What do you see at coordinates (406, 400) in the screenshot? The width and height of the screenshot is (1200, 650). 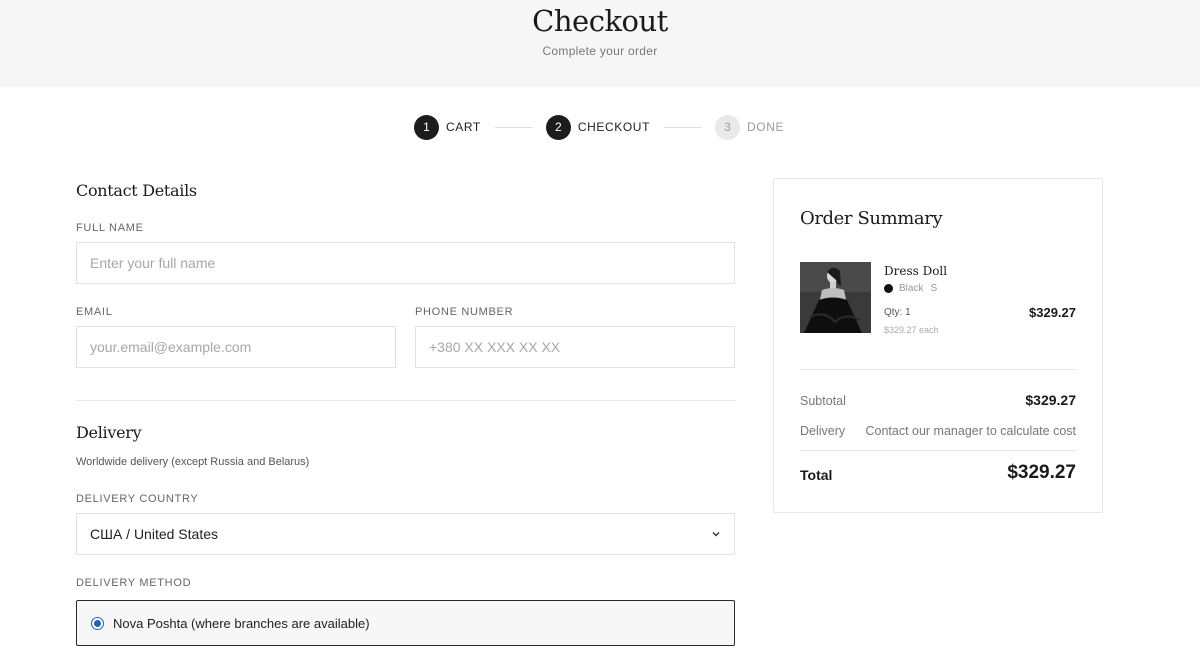 I see `section-divider` at bounding box center [406, 400].